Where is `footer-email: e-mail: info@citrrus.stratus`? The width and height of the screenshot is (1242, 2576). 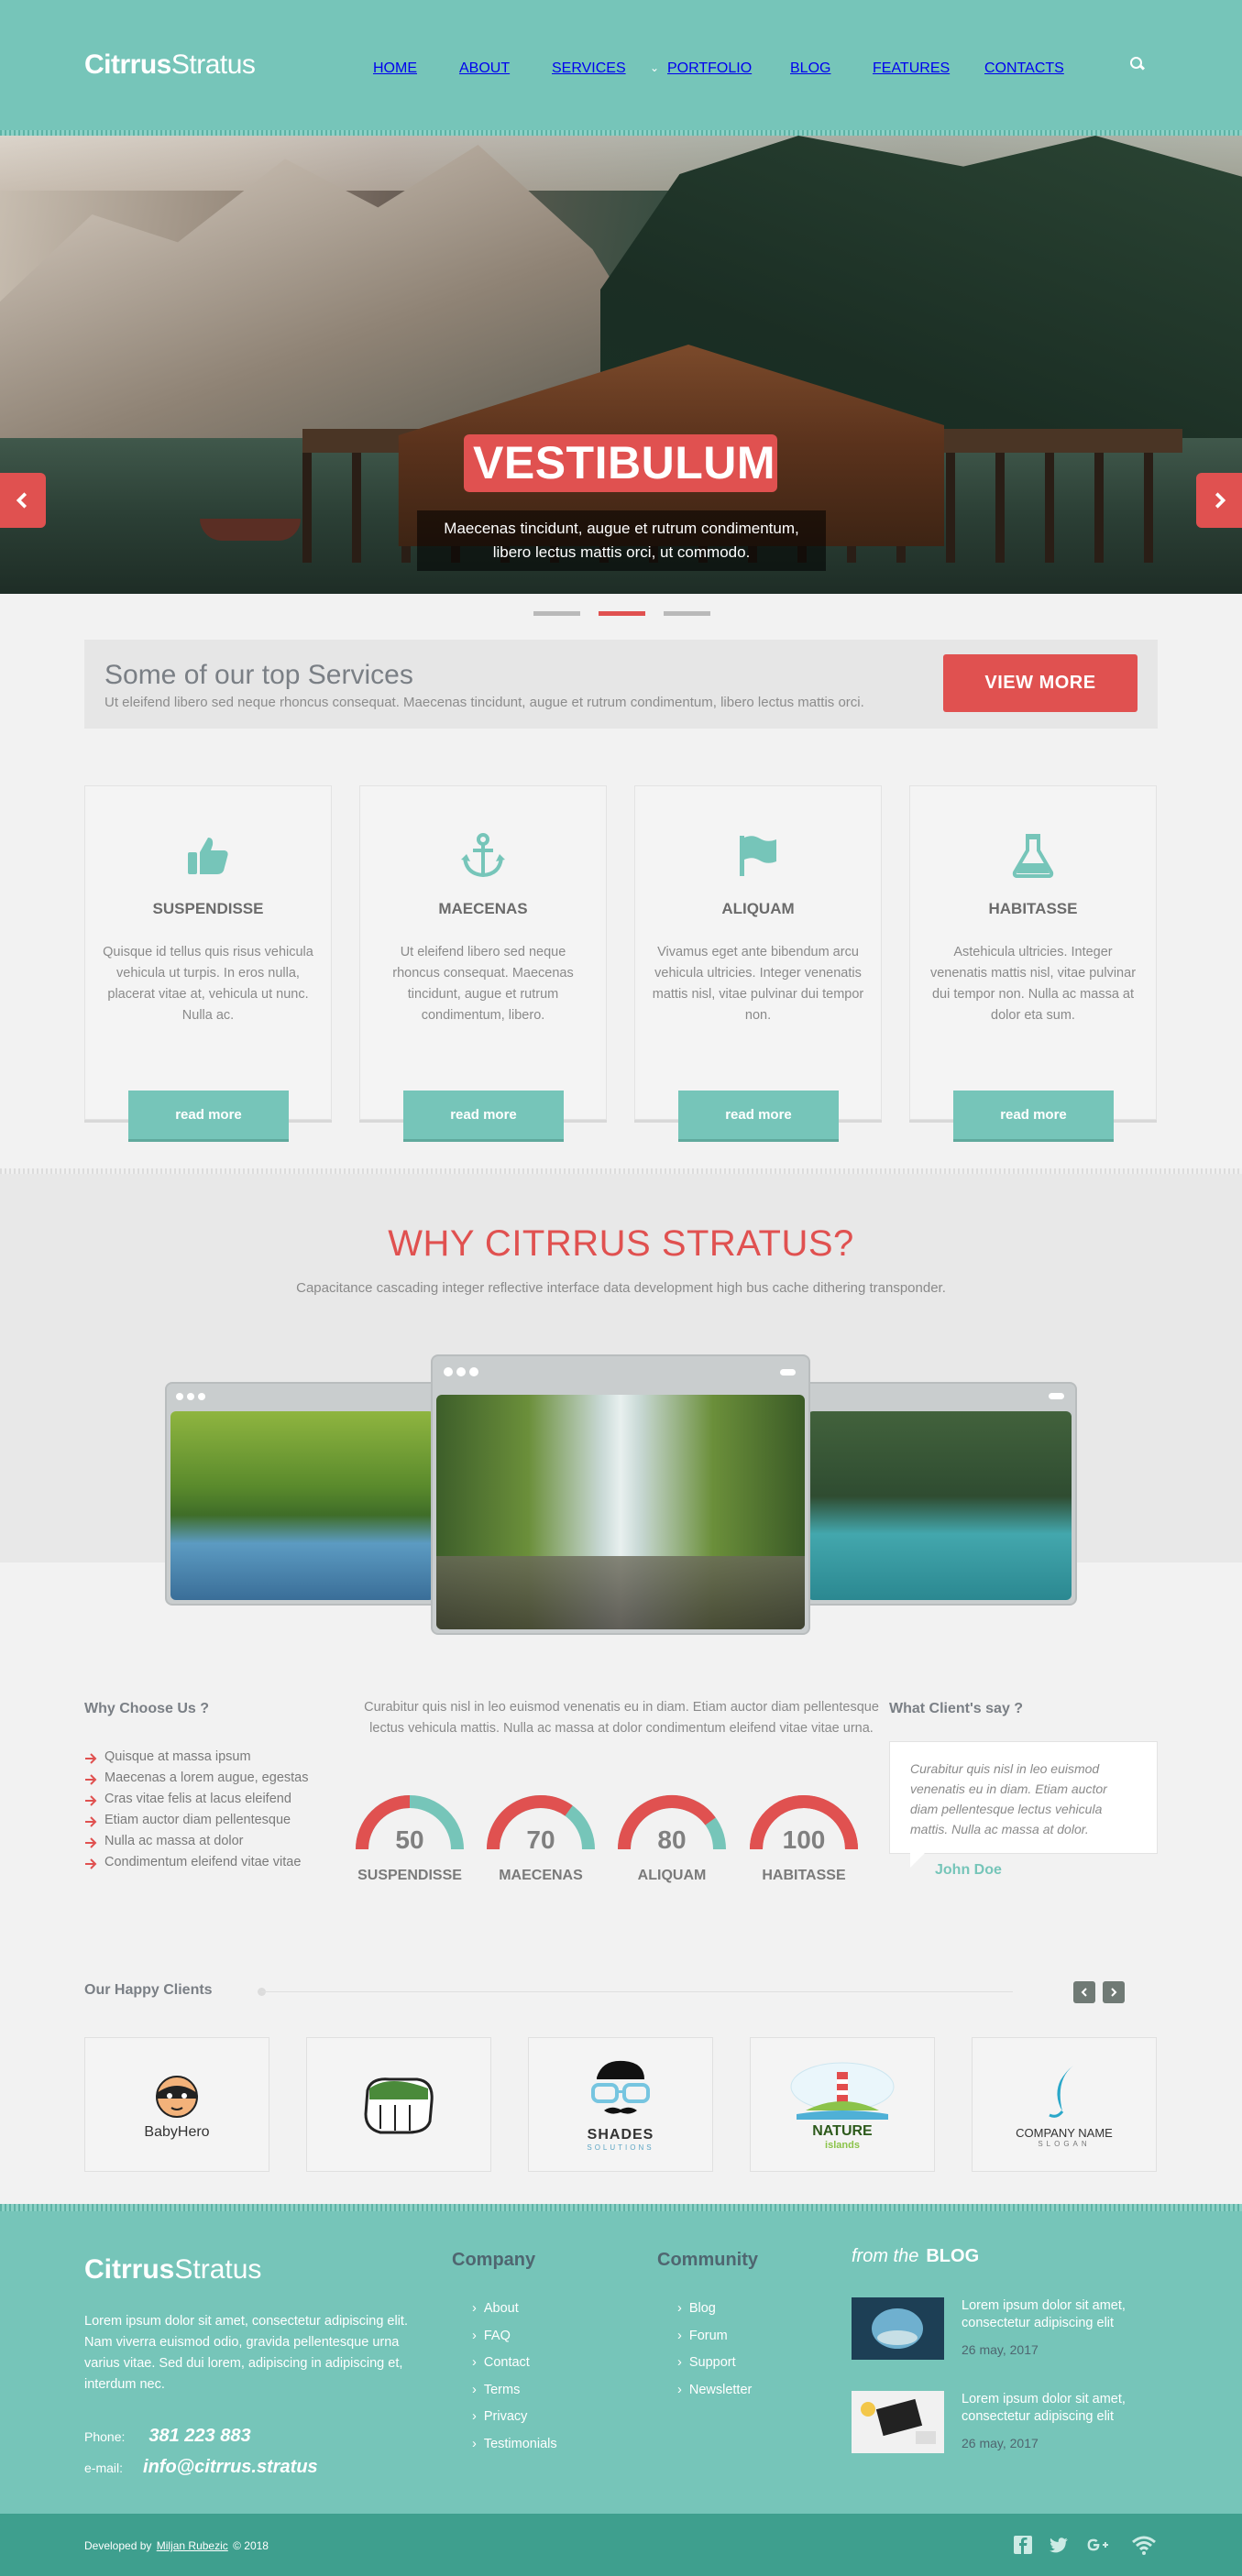
footer-email: e-mail: info@citrrus.stratus is located at coordinates (201, 2467).